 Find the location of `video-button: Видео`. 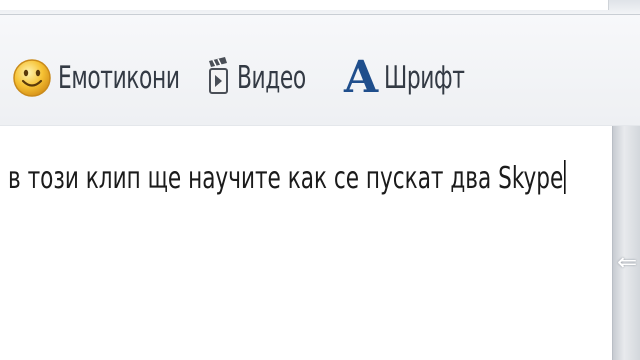

video-button: Видео is located at coordinates (265, 78).